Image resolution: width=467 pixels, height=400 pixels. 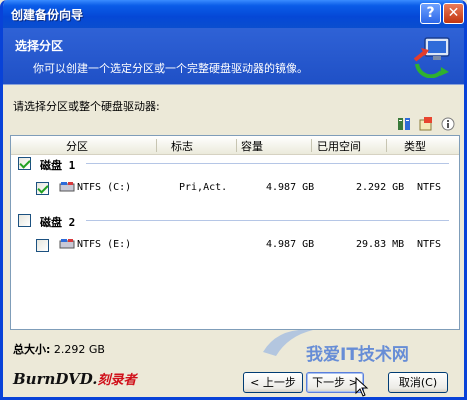 What do you see at coordinates (362, 387) in the screenshot?
I see `mouse-cursor-icon` at bounding box center [362, 387].